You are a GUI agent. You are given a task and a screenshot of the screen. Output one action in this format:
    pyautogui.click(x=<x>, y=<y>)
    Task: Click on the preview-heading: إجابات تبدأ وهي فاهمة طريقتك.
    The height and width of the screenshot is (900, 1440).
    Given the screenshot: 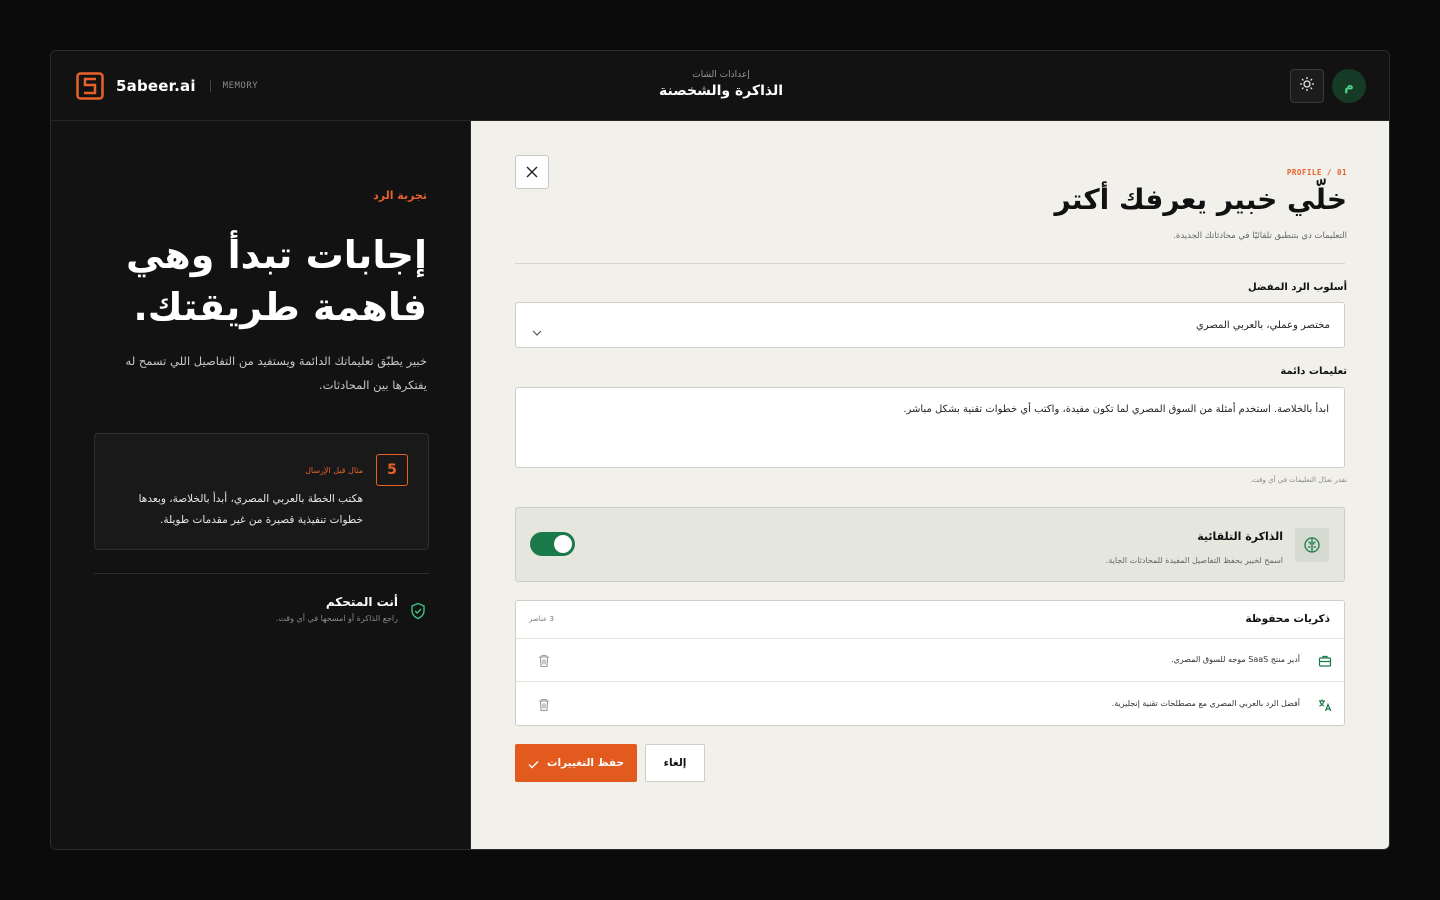 What is the action you would take?
    pyautogui.click(x=276, y=281)
    